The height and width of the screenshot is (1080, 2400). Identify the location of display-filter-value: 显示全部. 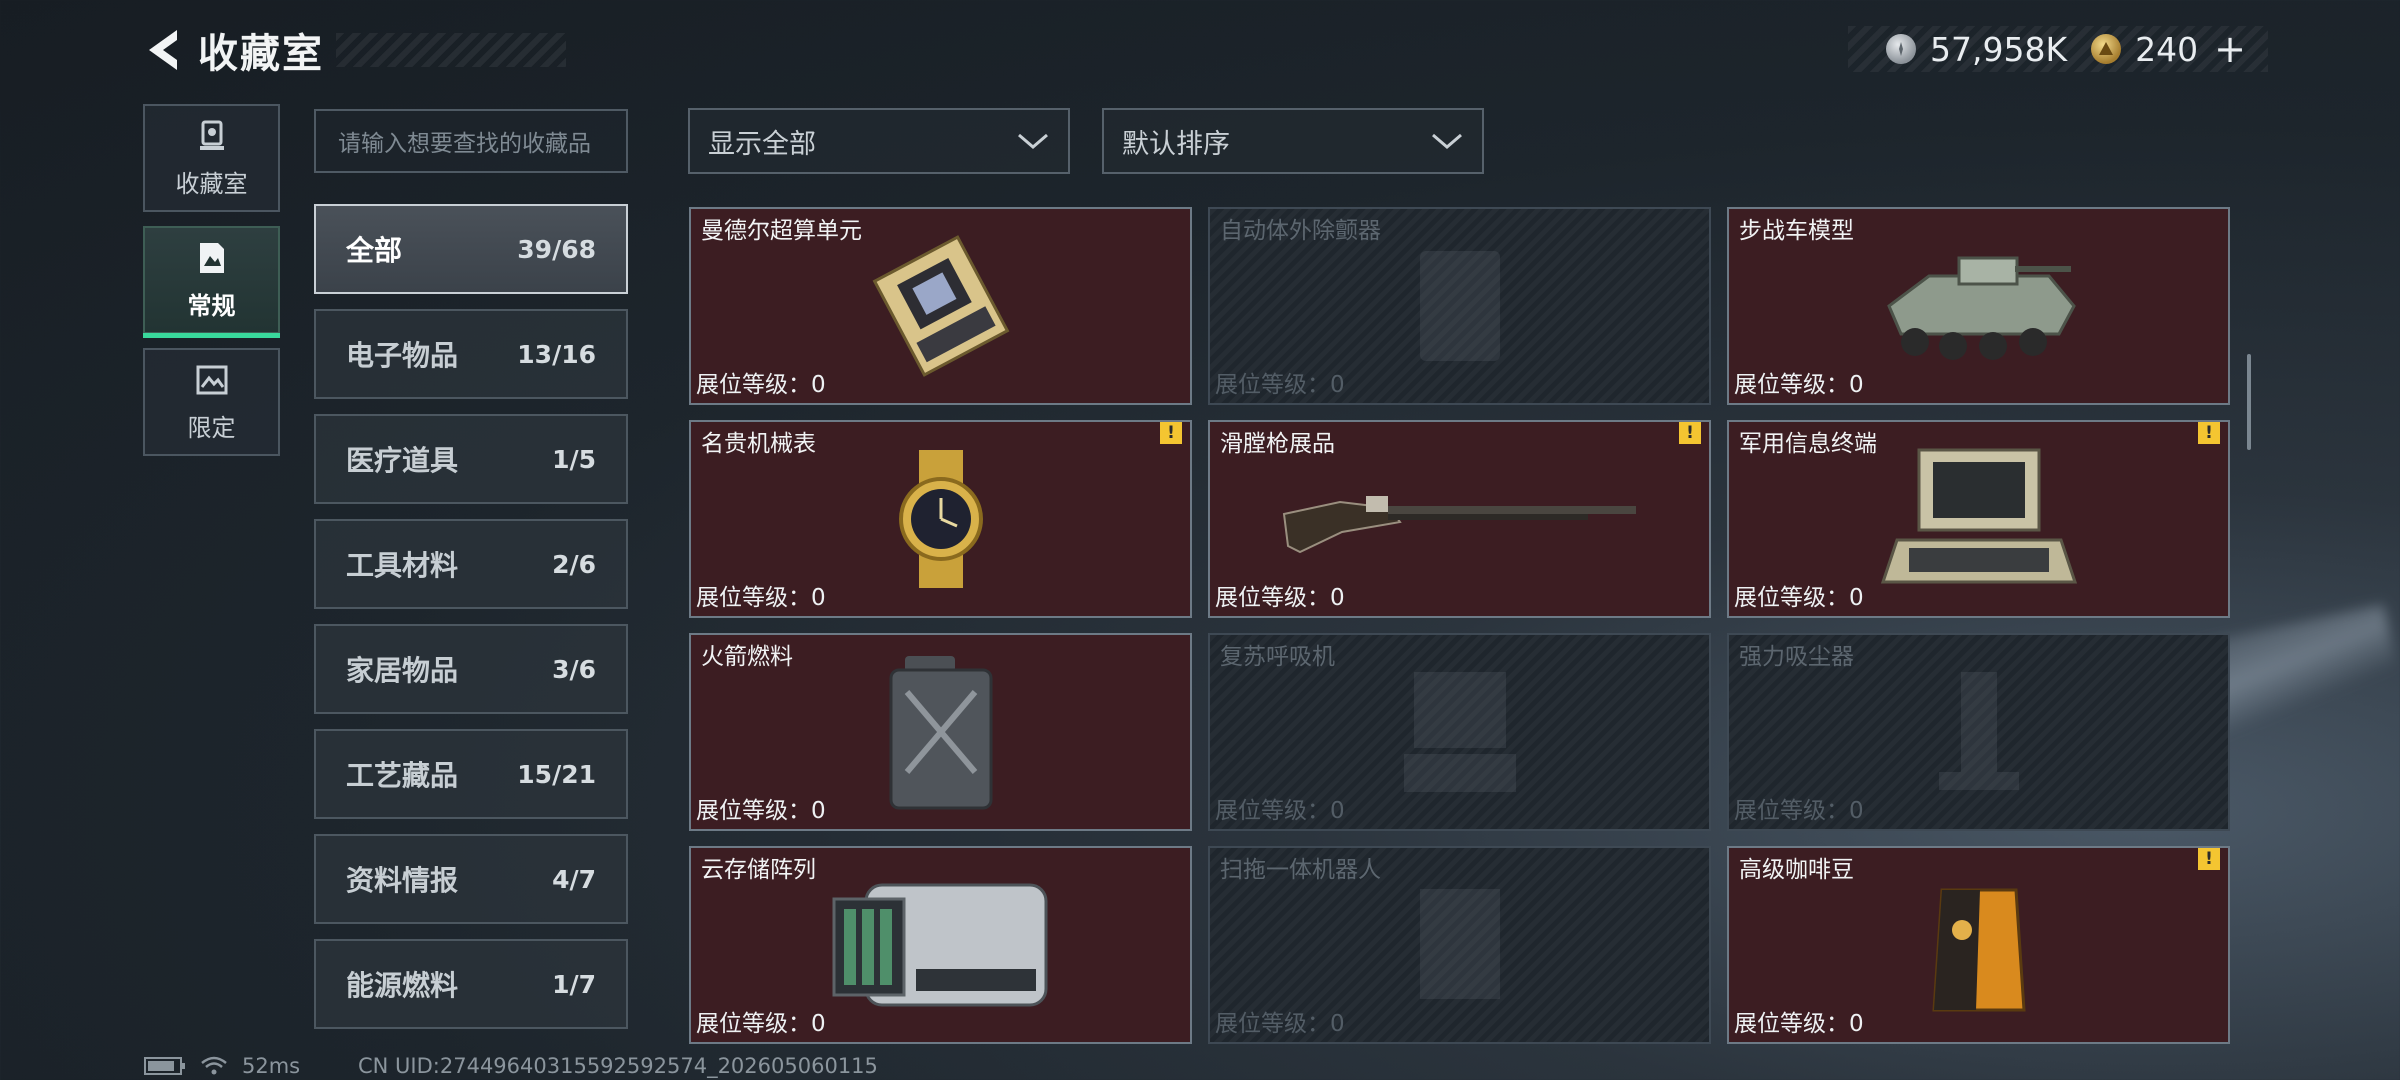
(762, 144).